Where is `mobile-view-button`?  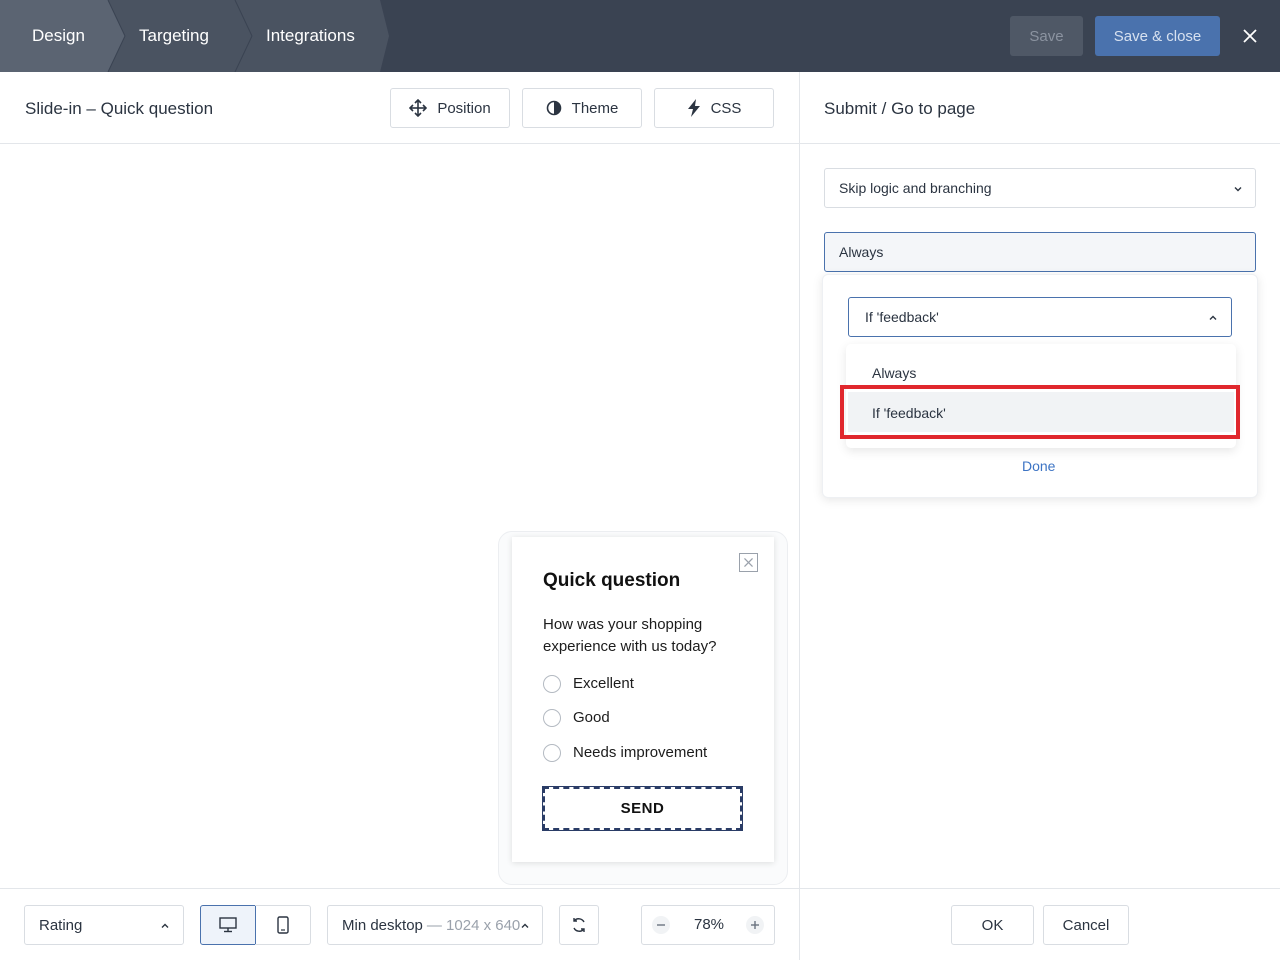 mobile-view-button is located at coordinates (283, 925).